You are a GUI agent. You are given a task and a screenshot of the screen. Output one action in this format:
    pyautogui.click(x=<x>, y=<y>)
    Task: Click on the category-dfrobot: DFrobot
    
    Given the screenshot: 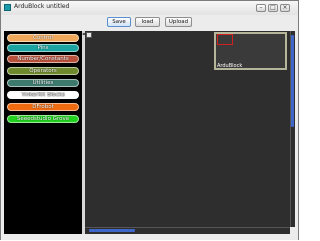 What is the action you would take?
    pyautogui.click(x=43, y=107)
    